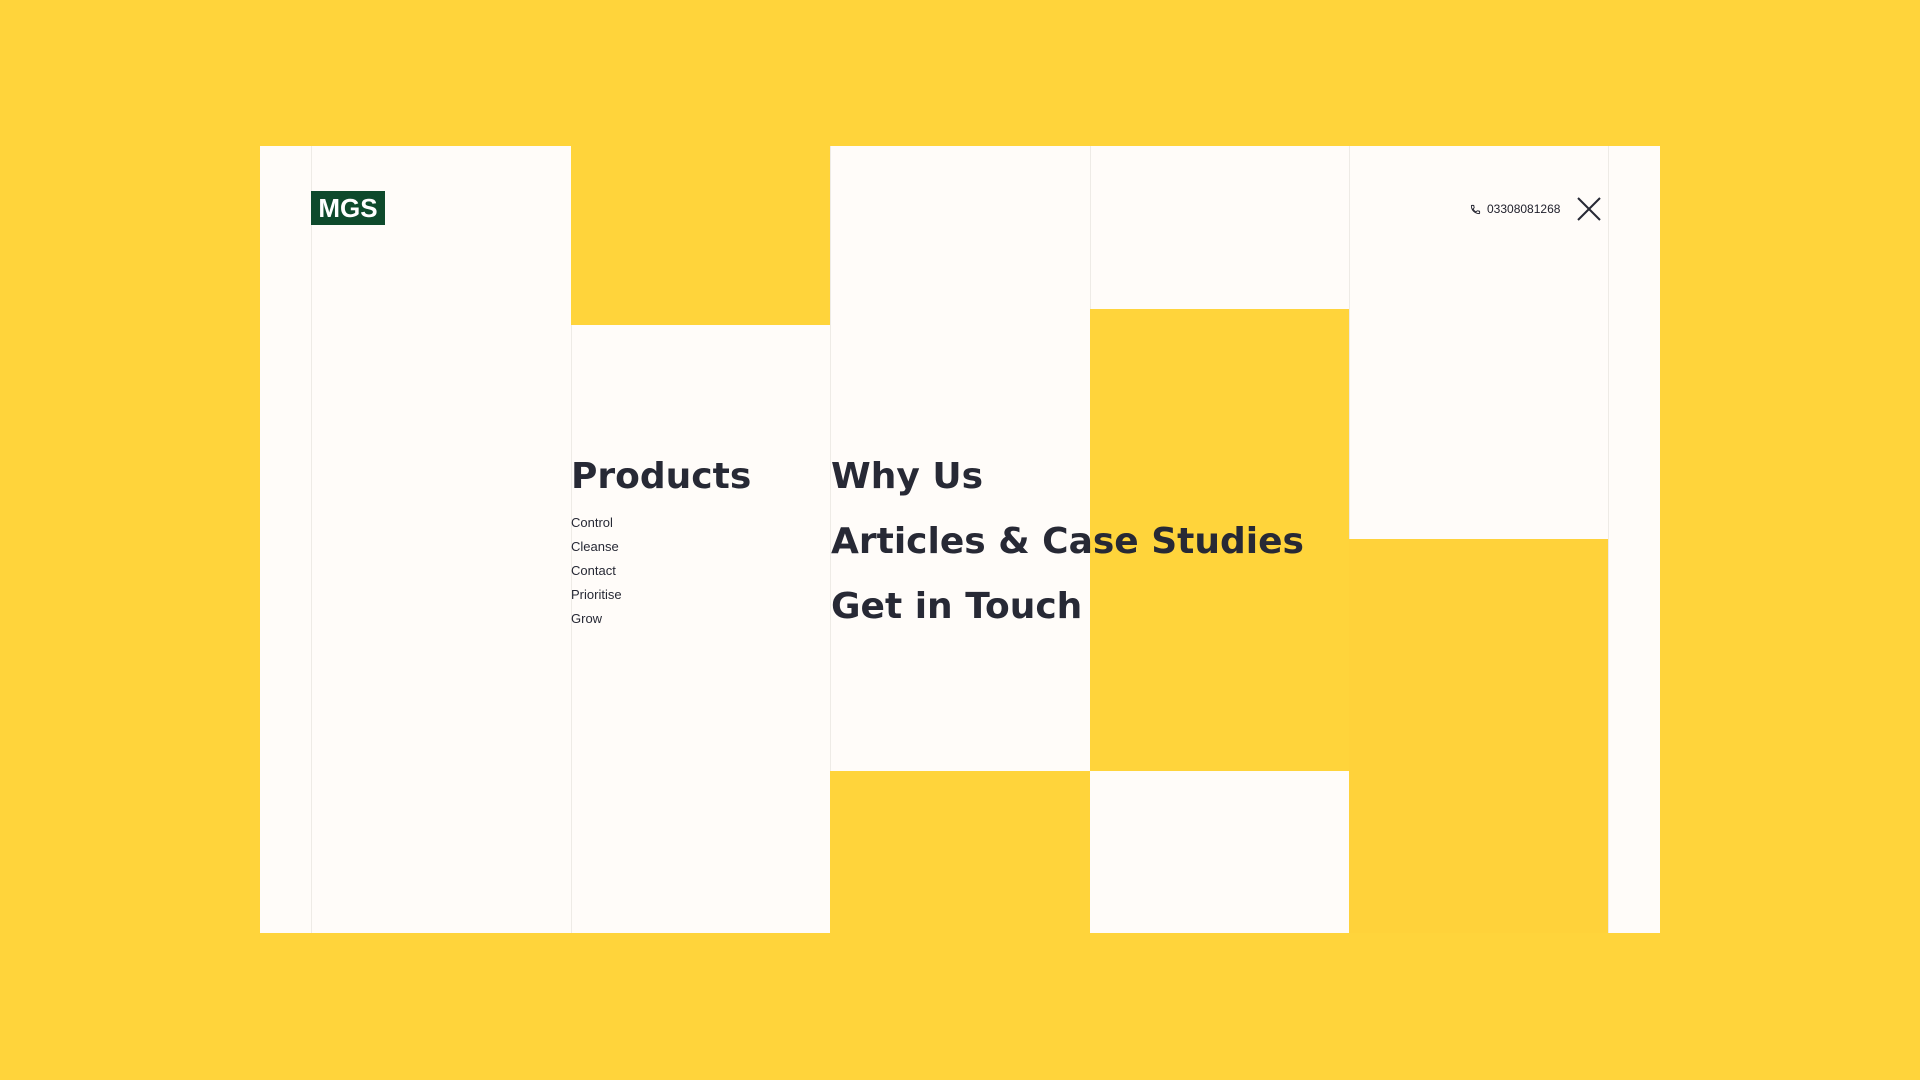  Describe the element at coordinates (1067, 542) in the screenshot. I see `menu-articles-case-studies: Articles & Case Studies` at that location.